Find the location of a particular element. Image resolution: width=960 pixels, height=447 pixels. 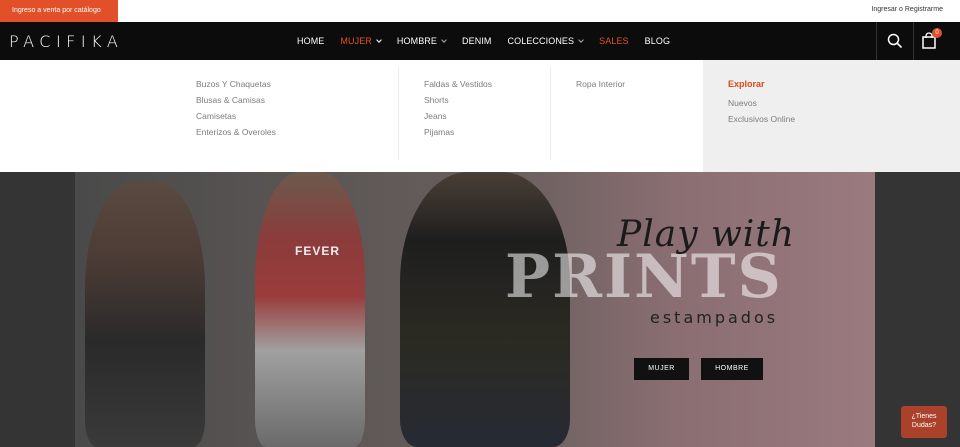

hero-subline: estampados is located at coordinates (714, 317).